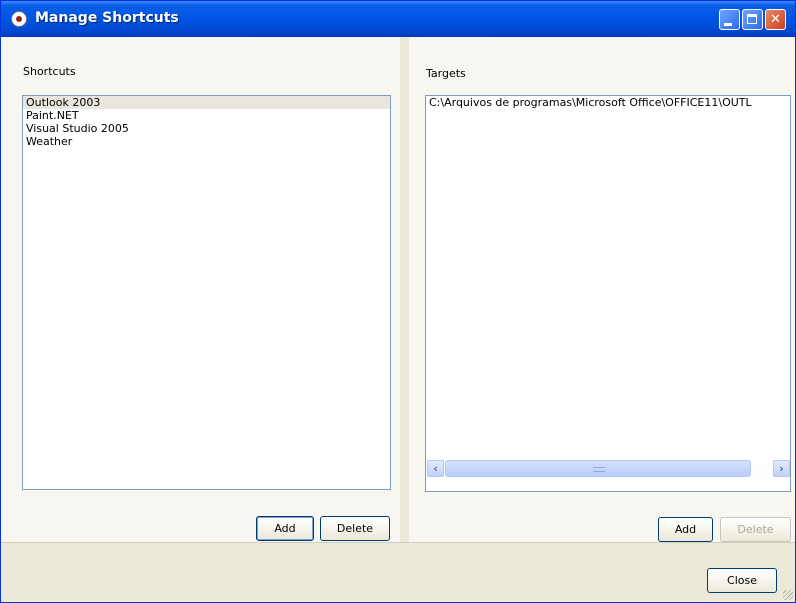 The width and height of the screenshot is (796, 603). What do you see at coordinates (206, 141) in the screenshot?
I see `list-item: Weather` at bounding box center [206, 141].